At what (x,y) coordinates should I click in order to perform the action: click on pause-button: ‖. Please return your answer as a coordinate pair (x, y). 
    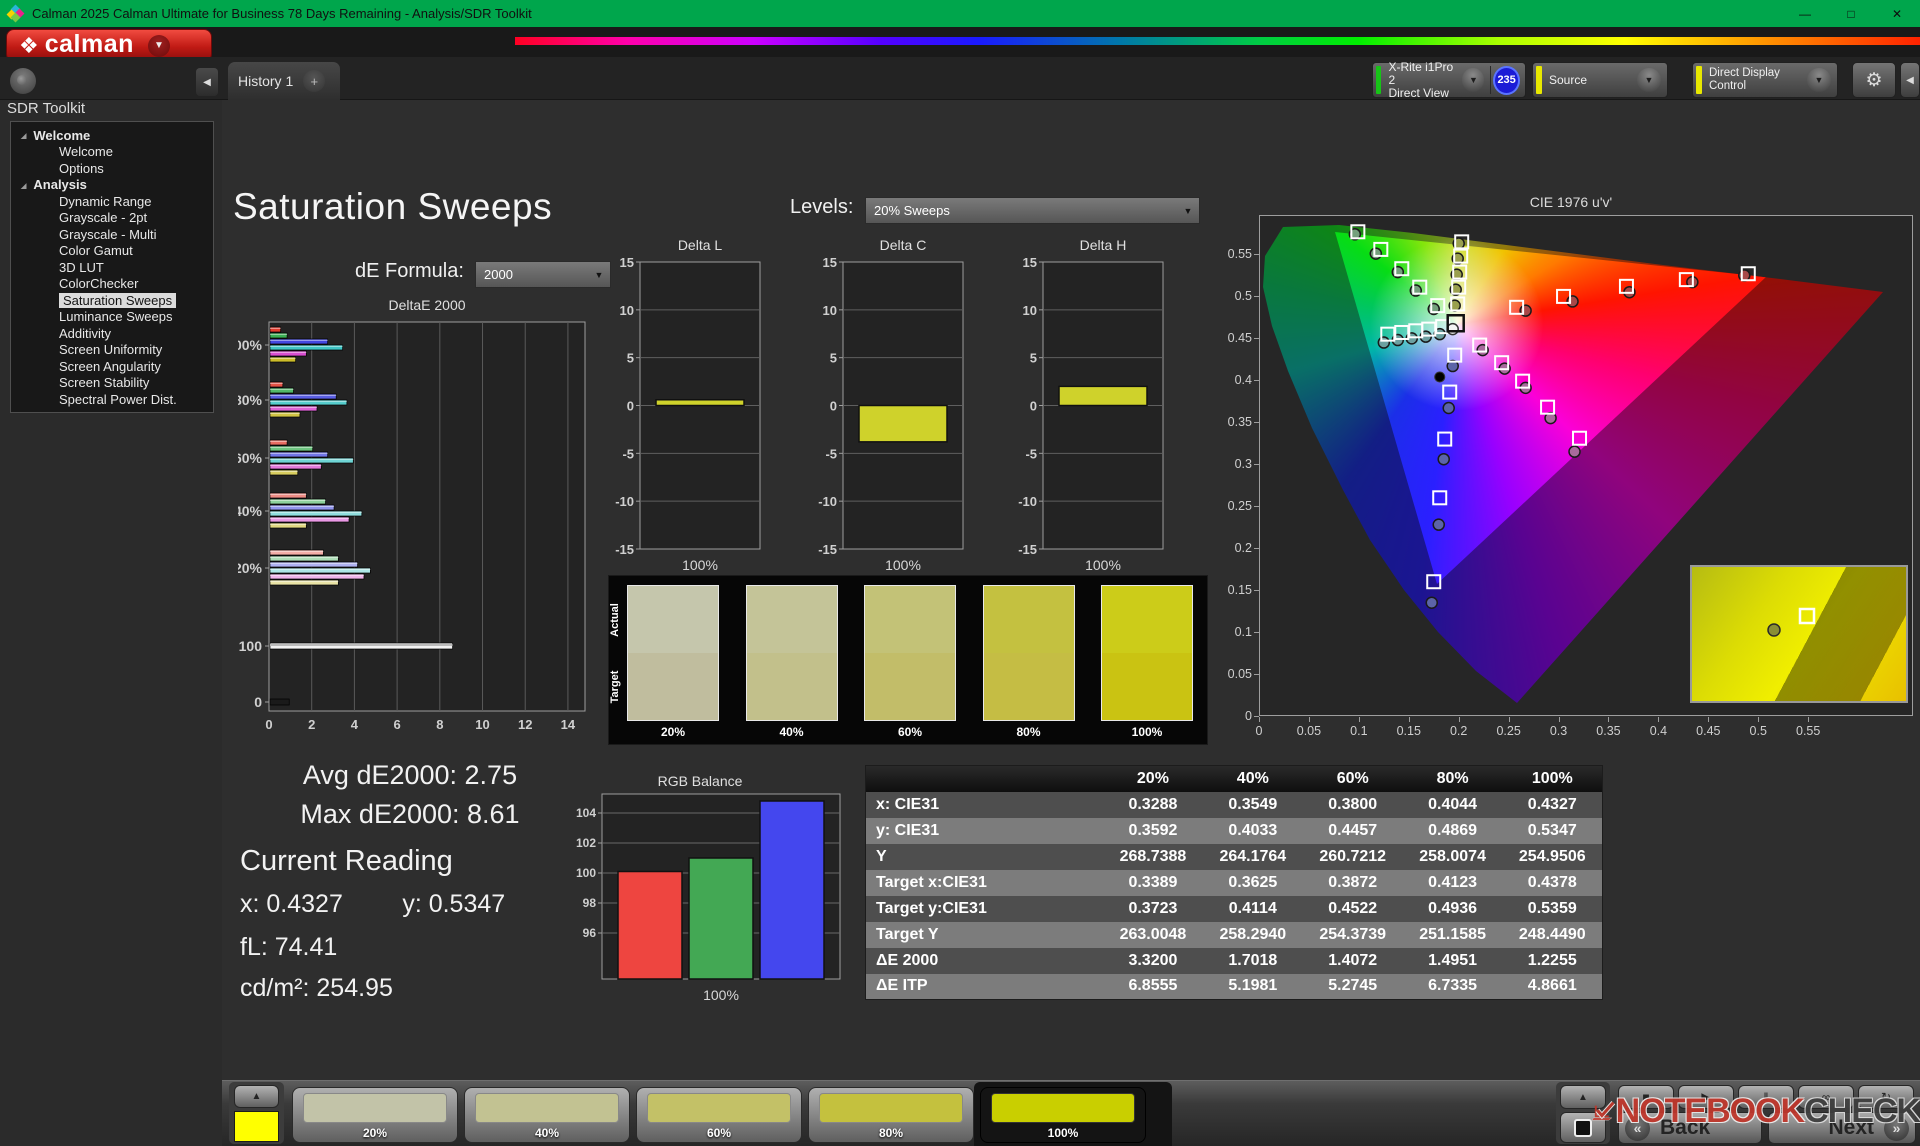
    Looking at the image, I should click on (1766, 1097).